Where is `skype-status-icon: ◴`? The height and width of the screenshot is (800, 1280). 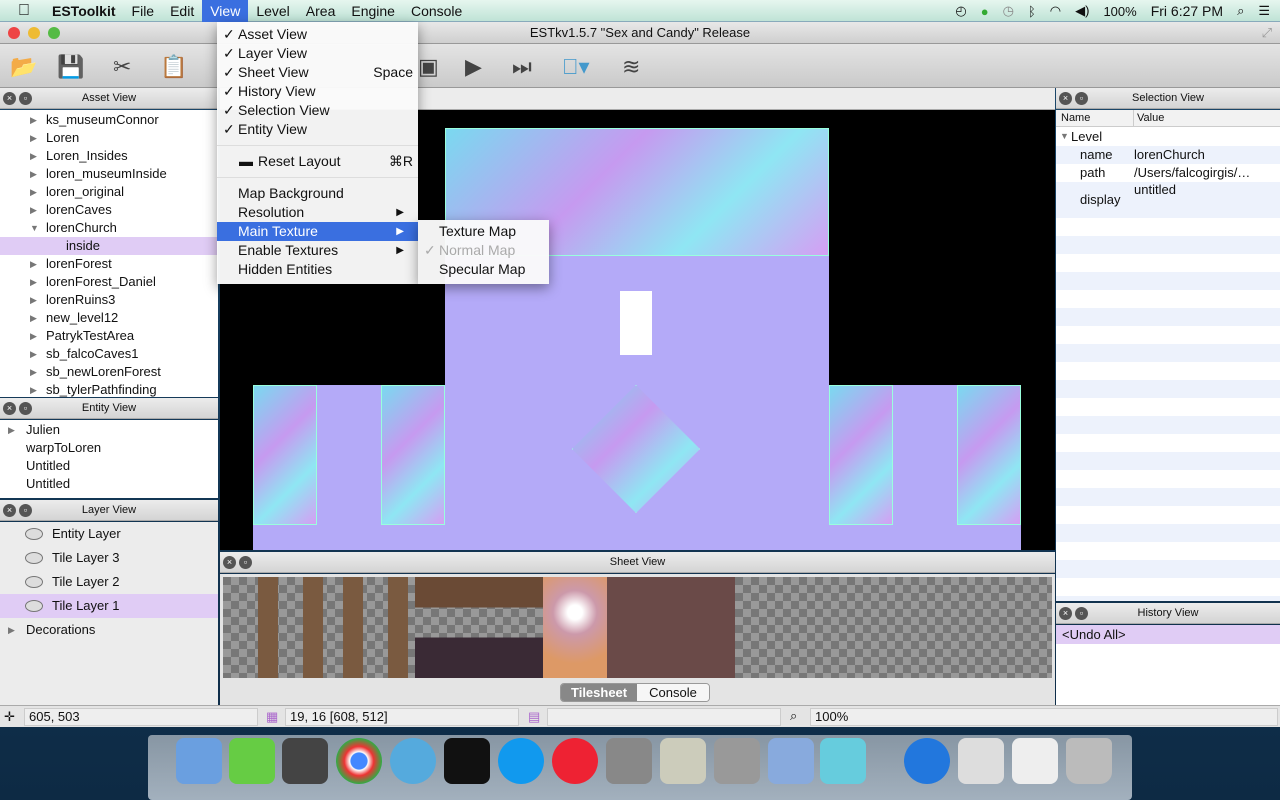 skype-status-icon: ◴ is located at coordinates (960, 11).